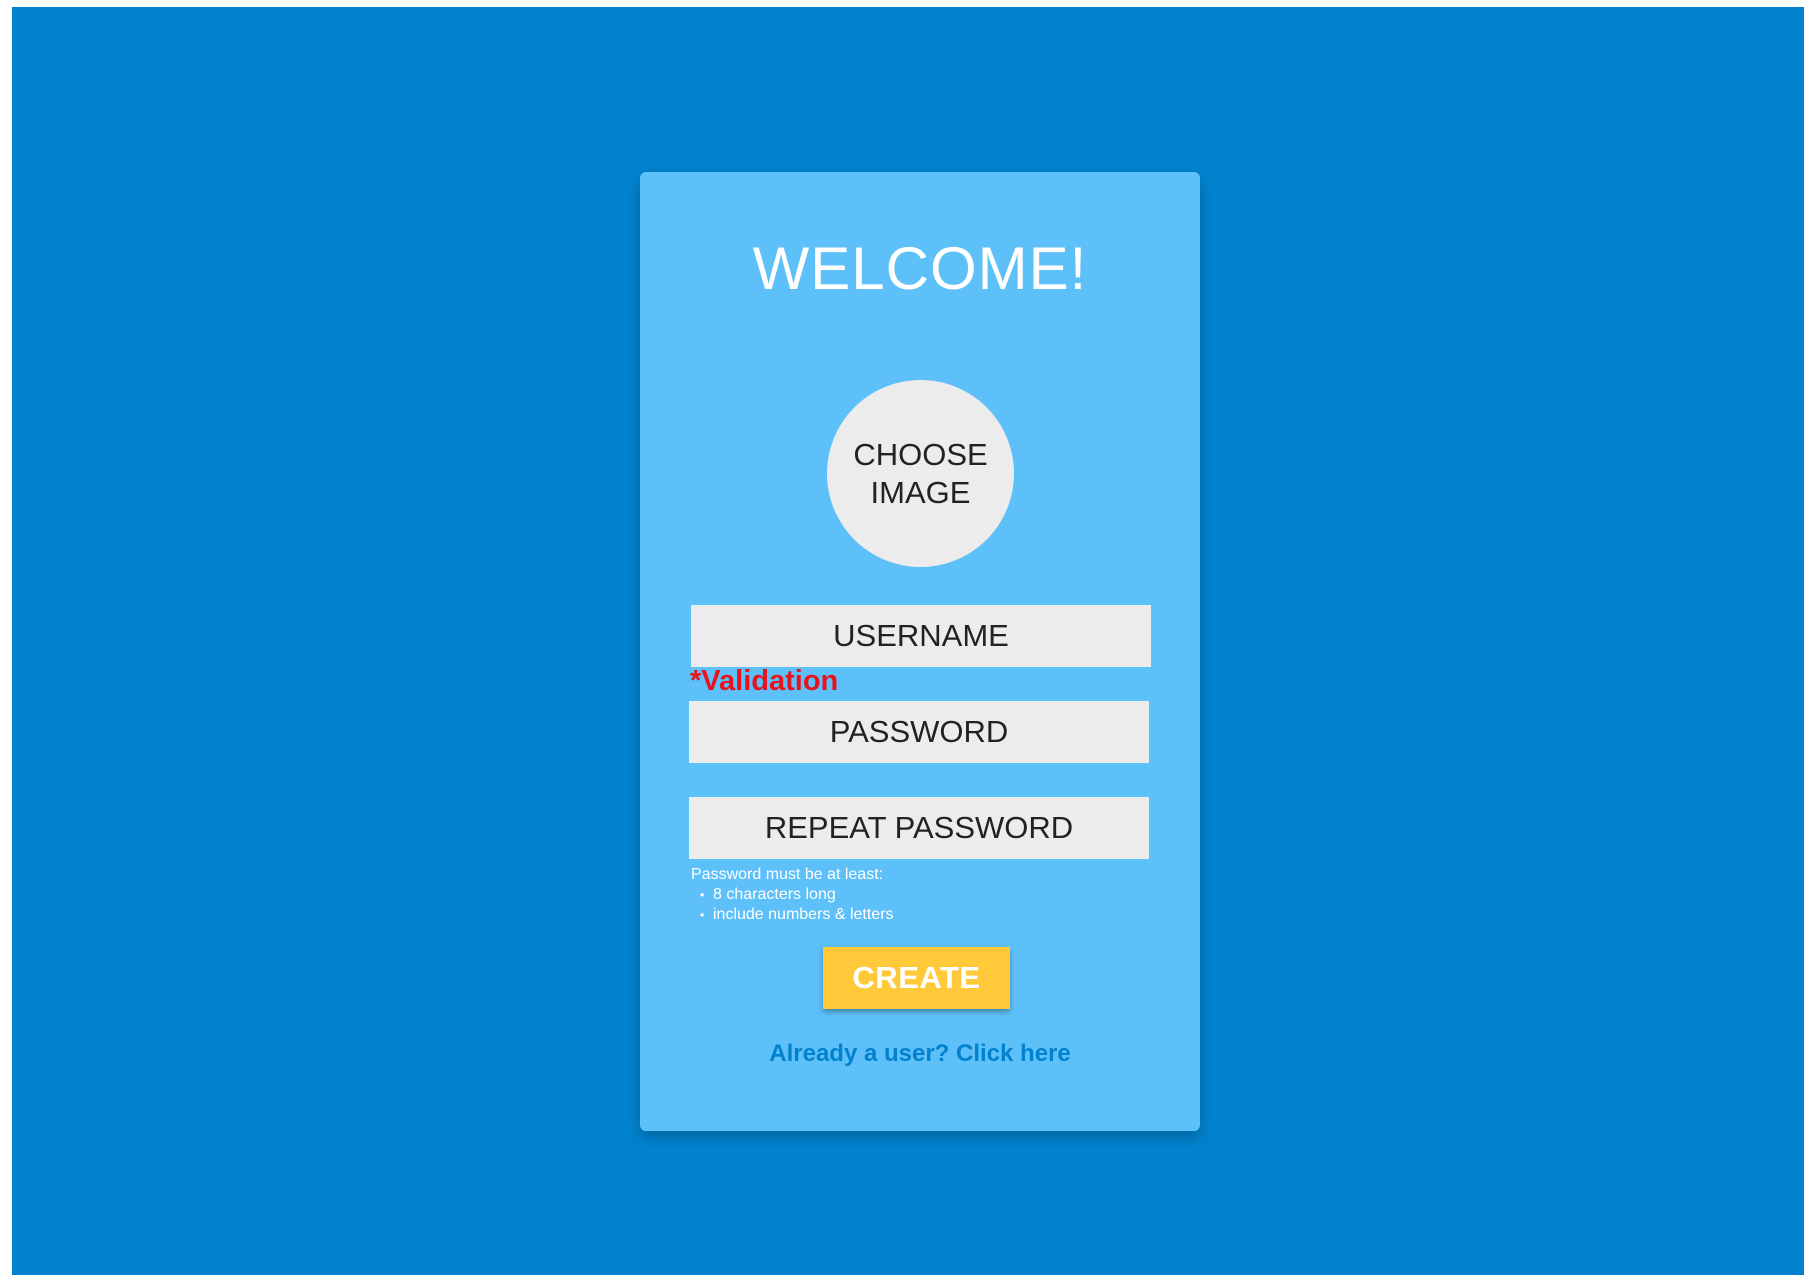 This screenshot has width=1814, height=1276. I want to click on choose-image-button: CHOOSE IMAGE, so click(920, 473).